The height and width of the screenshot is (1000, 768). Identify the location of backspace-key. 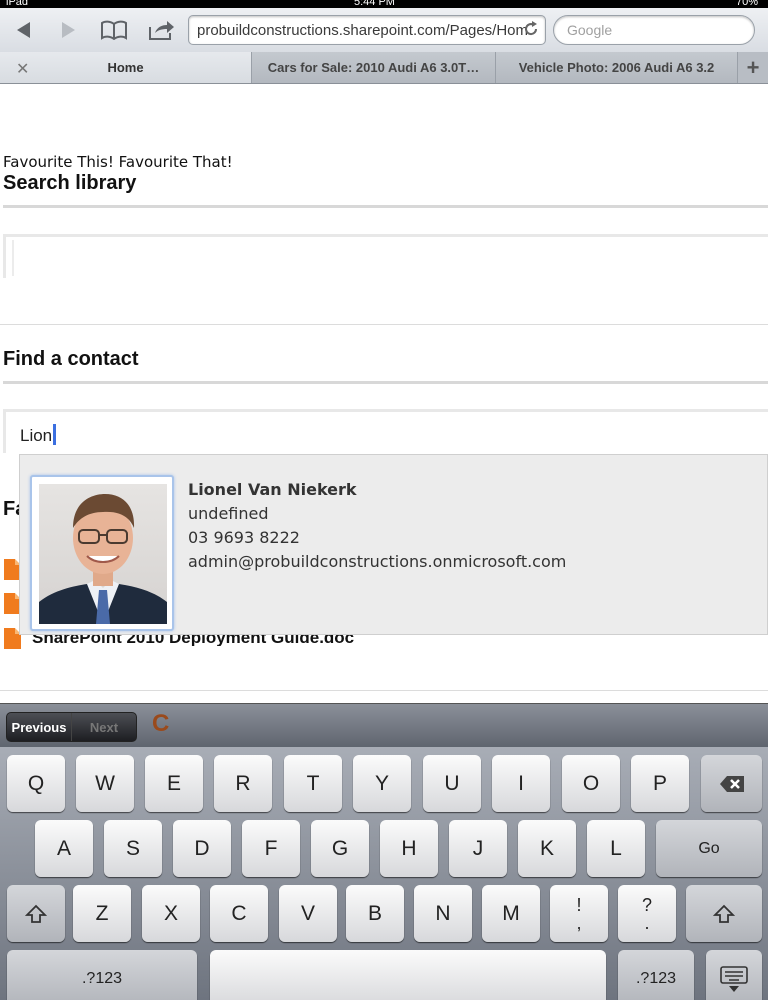
(731, 783).